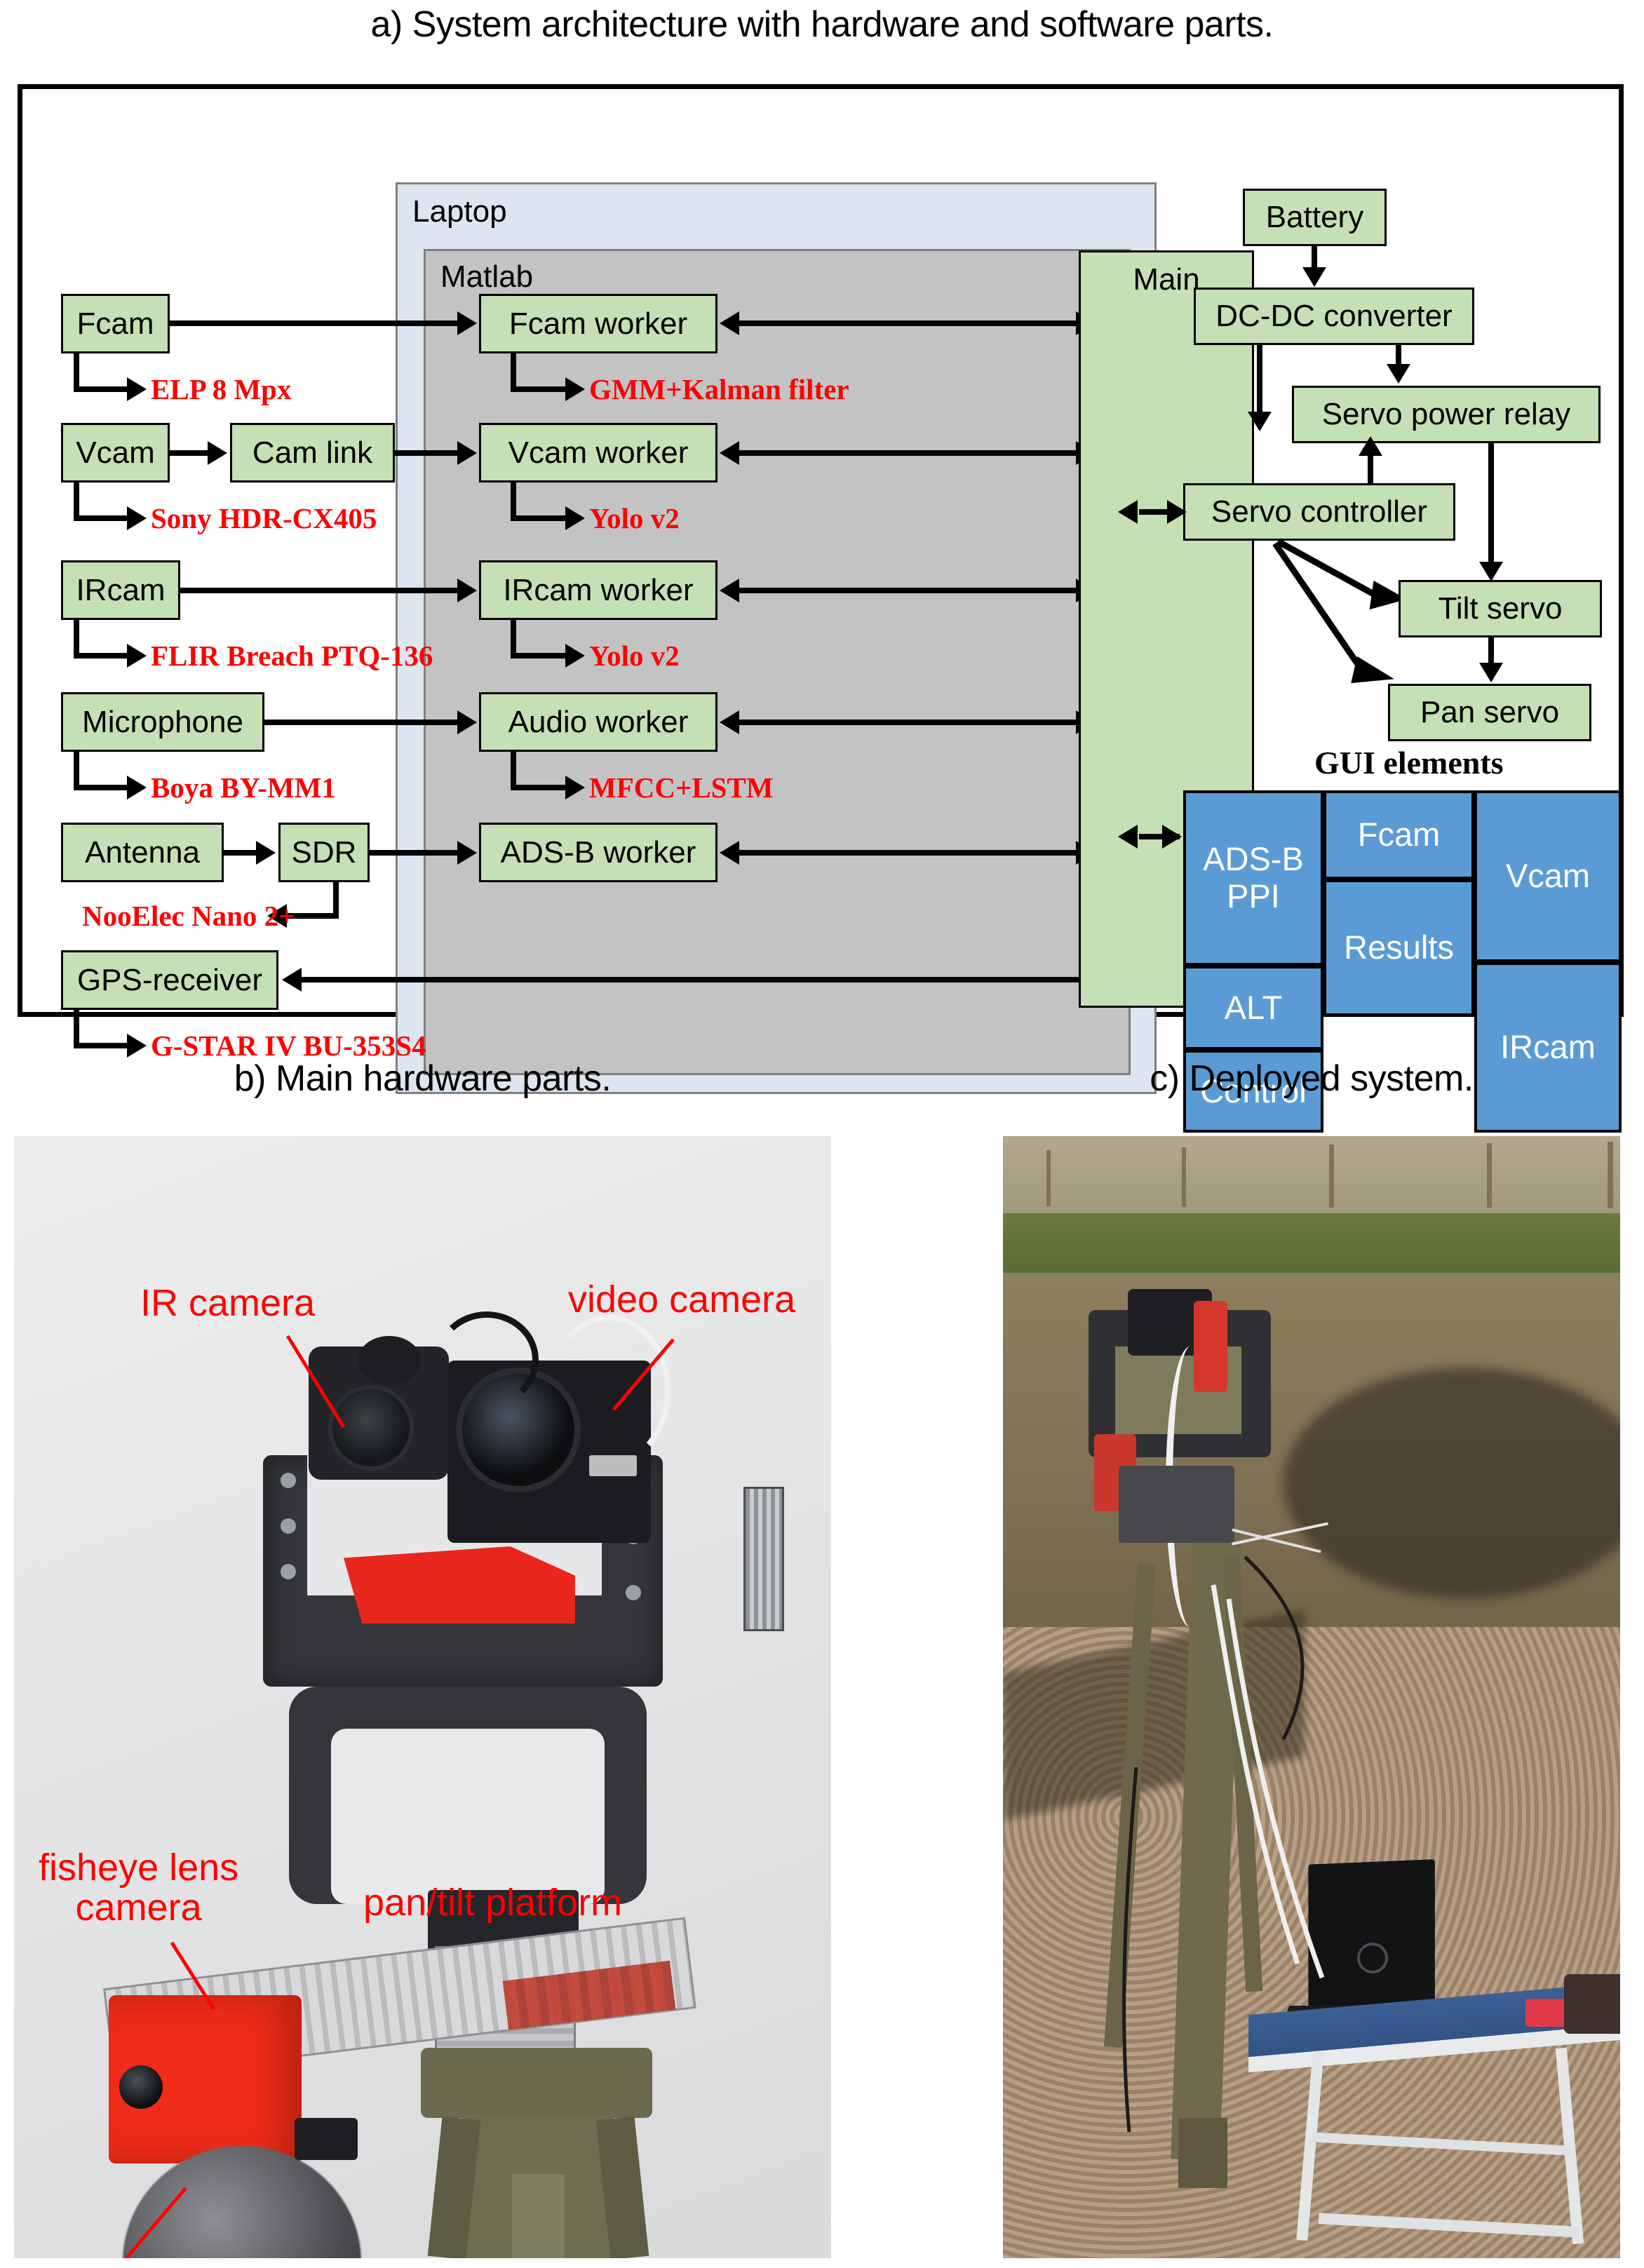 Image resolution: width=1644 pixels, height=2268 pixels. What do you see at coordinates (115, 452) in the screenshot?
I see `hw-block-vcam: Vcam` at bounding box center [115, 452].